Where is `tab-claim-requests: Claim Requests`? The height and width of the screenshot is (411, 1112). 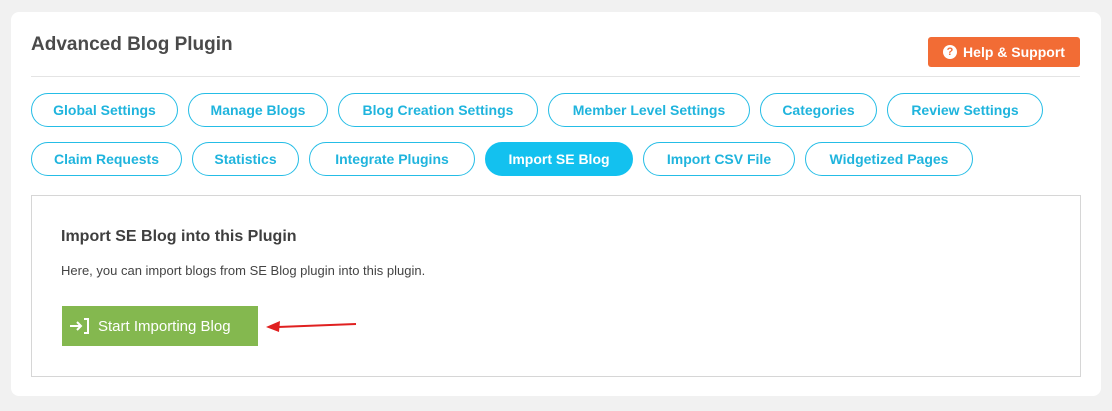
tab-claim-requests: Claim Requests is located at coordinates (106, 159).